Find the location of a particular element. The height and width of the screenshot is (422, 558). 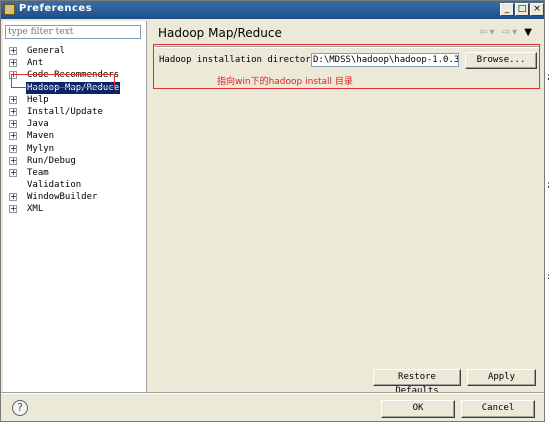

tree-item-label: General is located at coordinates (46, 51).